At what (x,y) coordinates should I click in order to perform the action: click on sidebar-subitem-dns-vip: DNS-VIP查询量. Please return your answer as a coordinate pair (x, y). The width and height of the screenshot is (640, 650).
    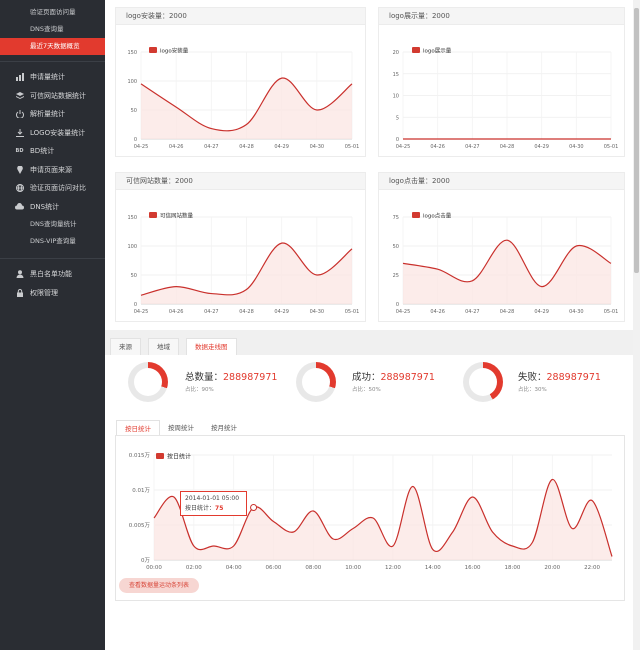
    Looking at the image, I should click on (52, 241).